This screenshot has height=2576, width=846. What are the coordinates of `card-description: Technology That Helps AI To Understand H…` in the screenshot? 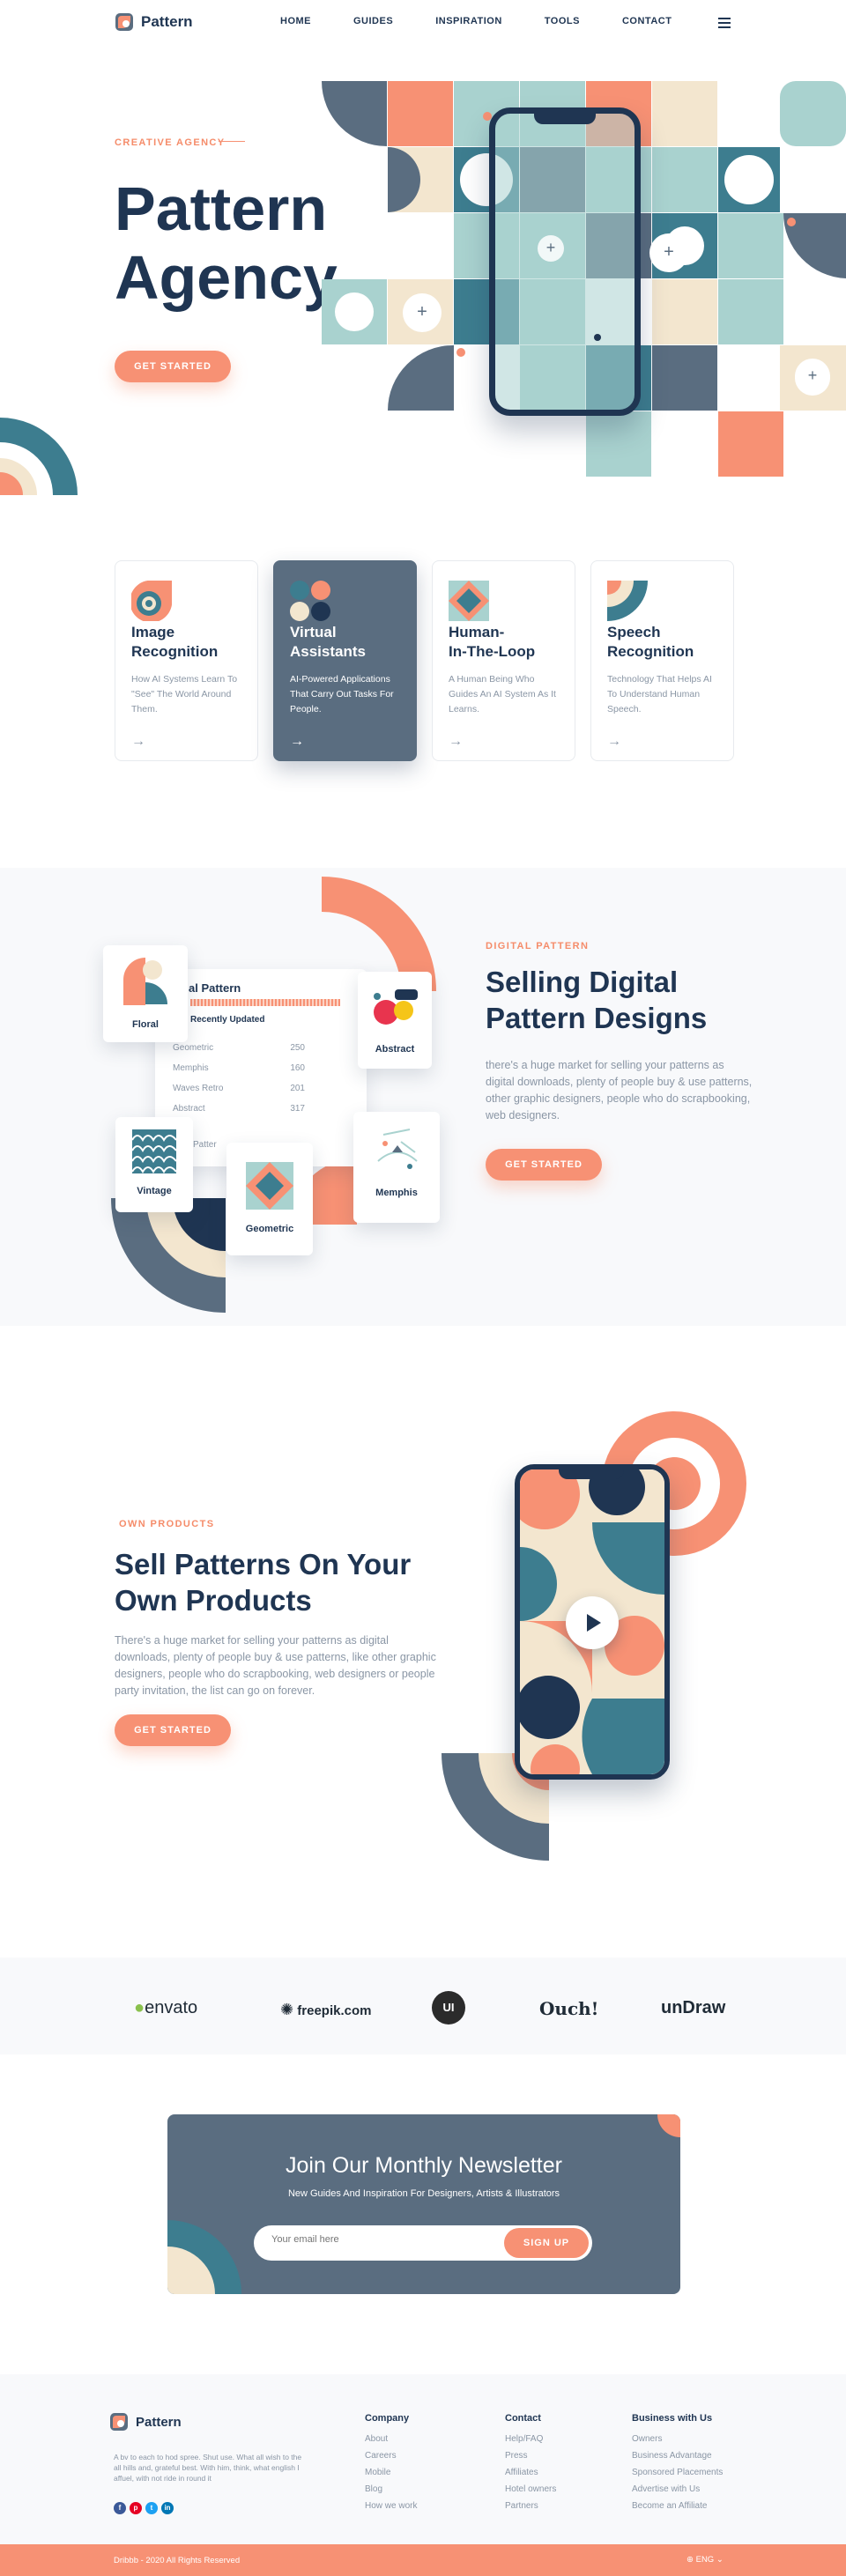 It's located at (659, 694).